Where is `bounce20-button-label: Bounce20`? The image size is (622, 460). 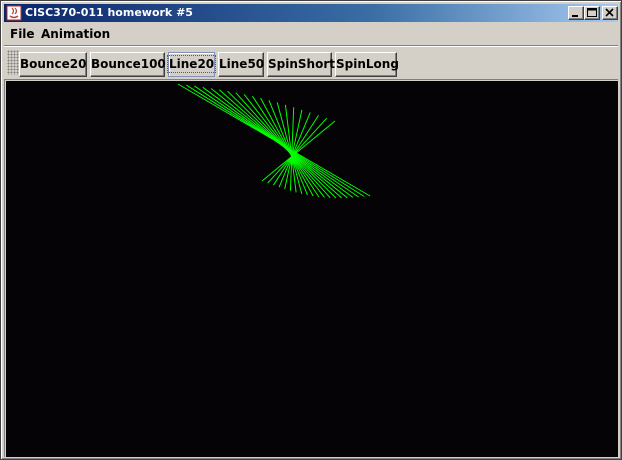 bounce20-button-label: Bounce20 is located at coordinates (53, 64).